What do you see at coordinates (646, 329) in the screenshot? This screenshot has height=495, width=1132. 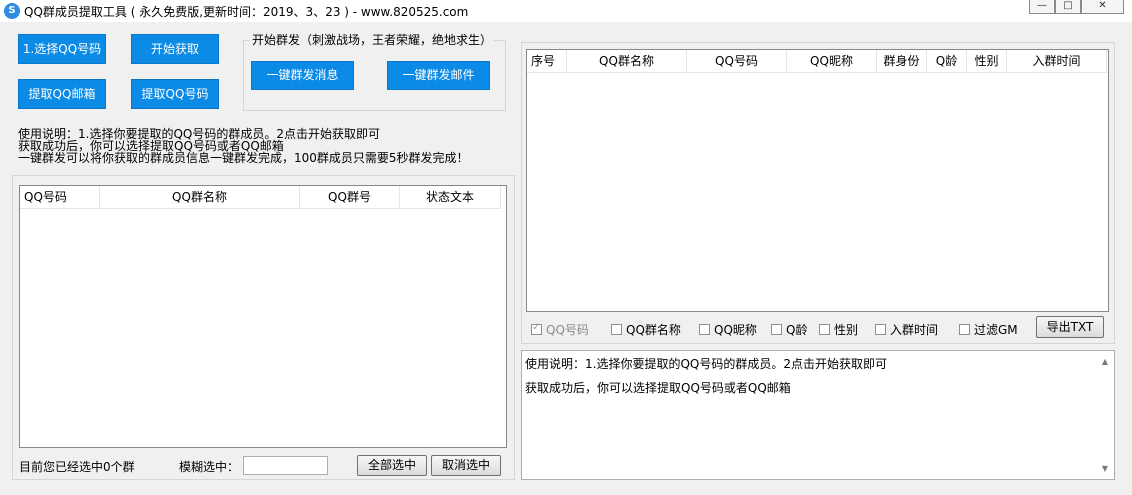 I see `export-option-group-name: QQ群名称` at bounding box center [646, 329].